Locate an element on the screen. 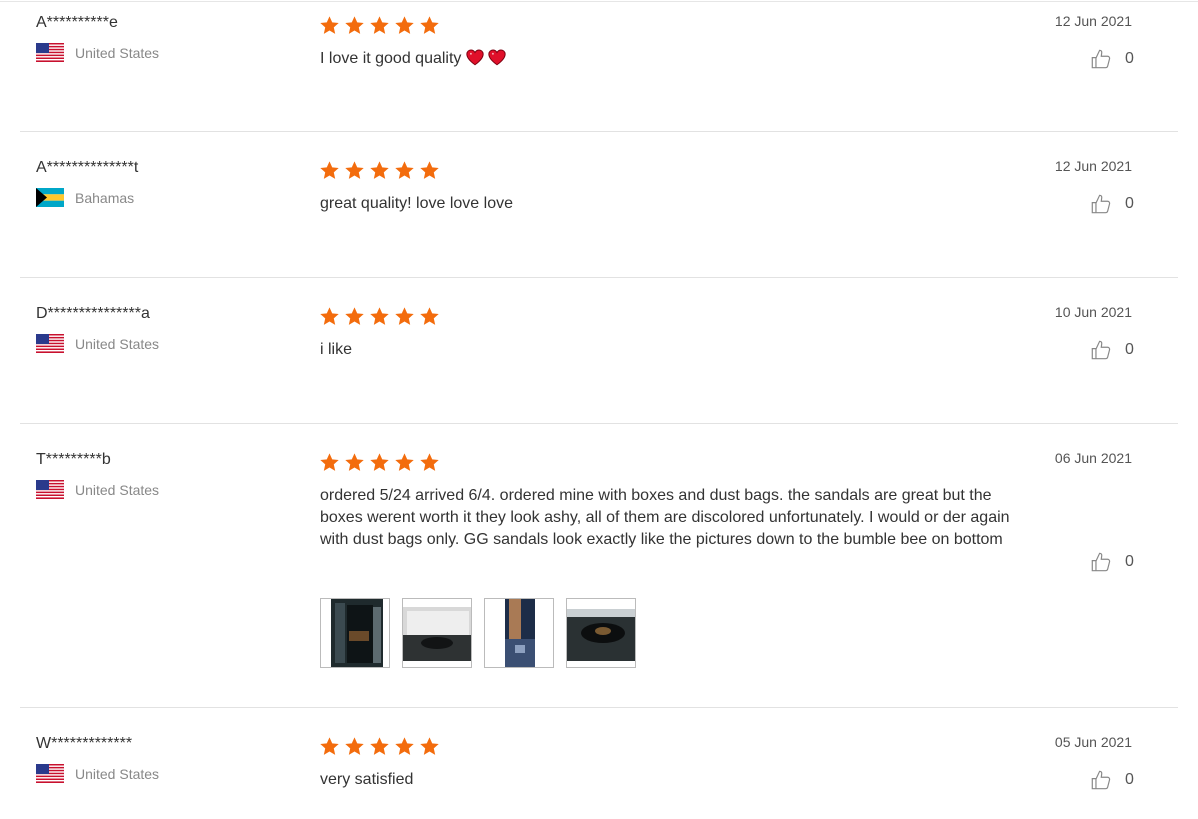 The image size is (1198, 819). review-date: 06 Jun 2021 is located at coordinates (1093, 458).